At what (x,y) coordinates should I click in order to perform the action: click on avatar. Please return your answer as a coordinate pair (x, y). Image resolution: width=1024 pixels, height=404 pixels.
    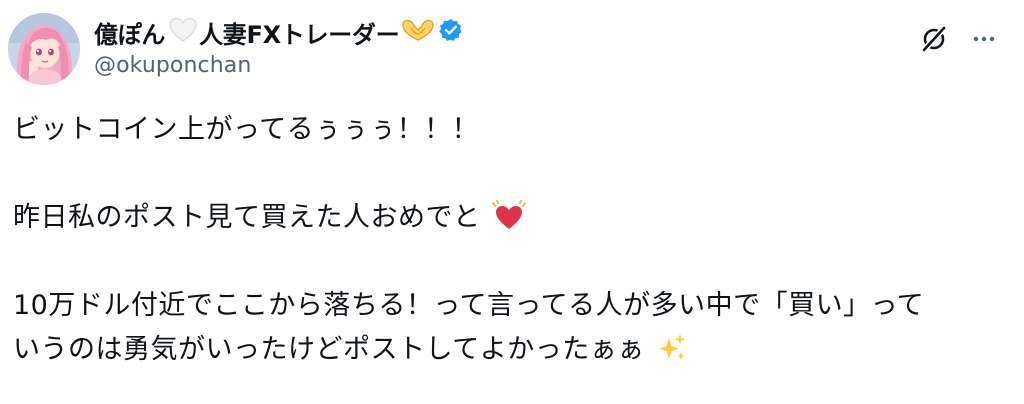
    Looking at the image, I should click on (44, 49).